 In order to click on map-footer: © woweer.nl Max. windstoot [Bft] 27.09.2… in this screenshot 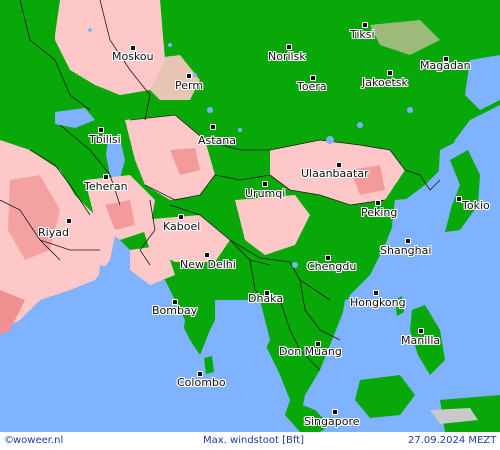, I will do `click(250, 441)`.